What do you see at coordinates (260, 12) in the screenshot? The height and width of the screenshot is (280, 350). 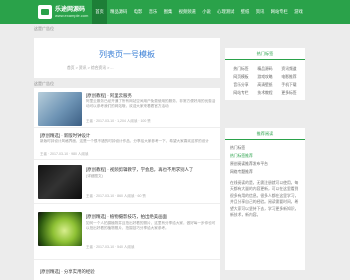 I see `nav-item: 资讯` at bounding box center [260, 12].